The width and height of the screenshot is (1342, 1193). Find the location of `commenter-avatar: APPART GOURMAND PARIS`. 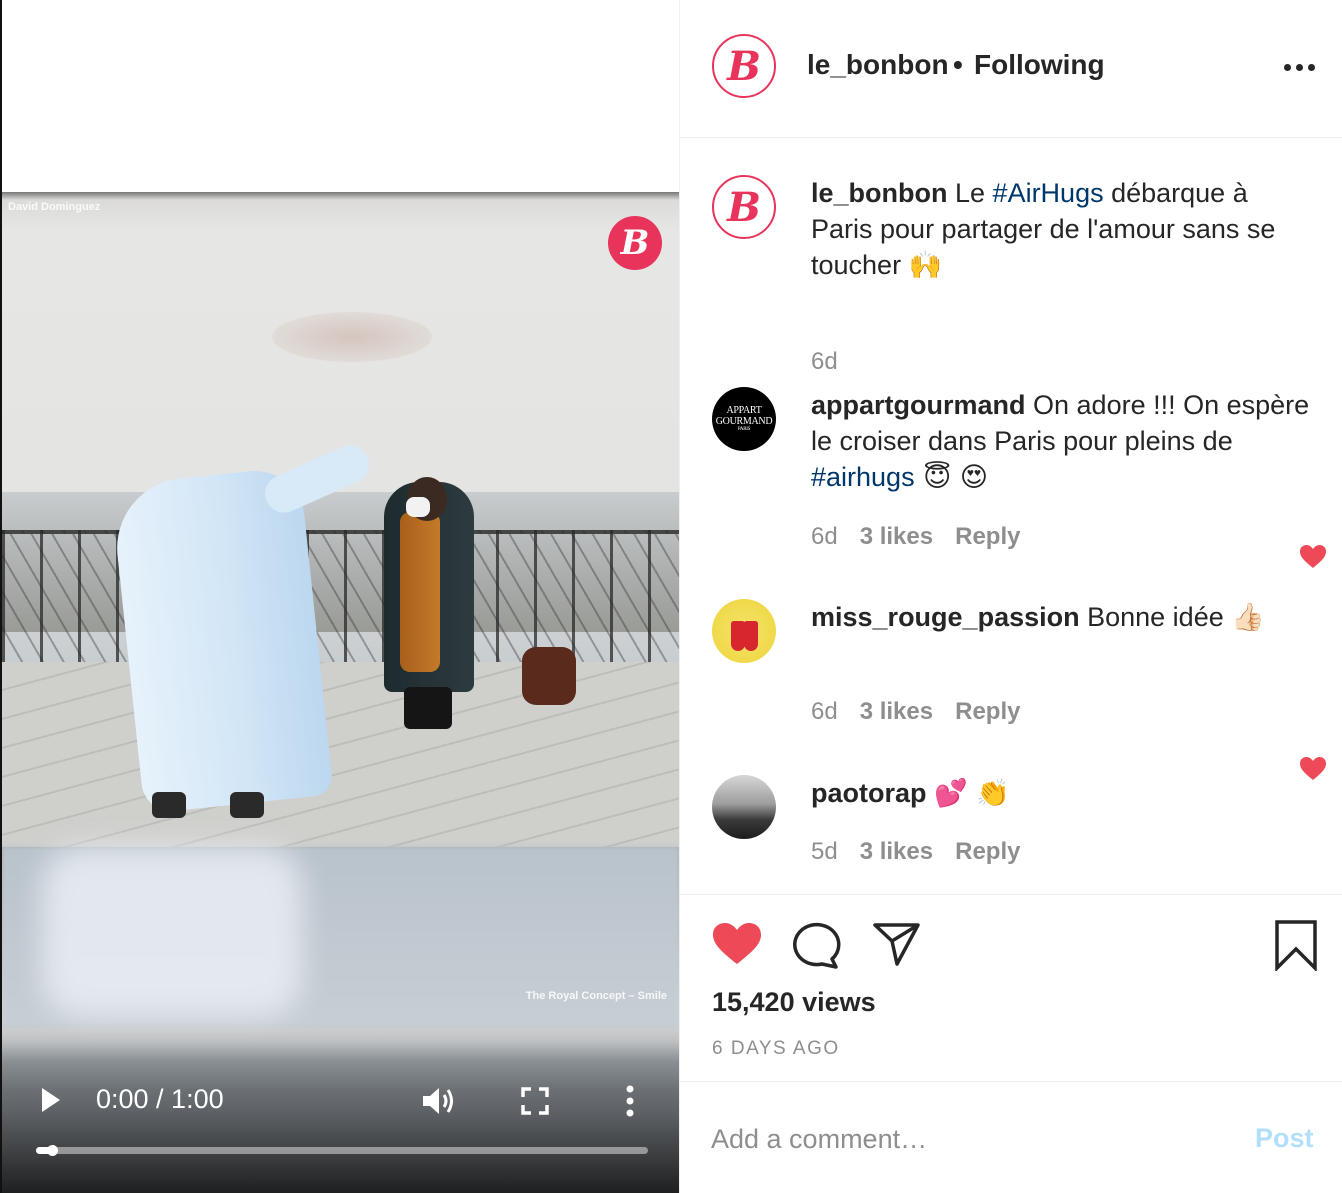

commenter-avatar: APPART GOURMAND PARIS is located at coordinates (744, 419).